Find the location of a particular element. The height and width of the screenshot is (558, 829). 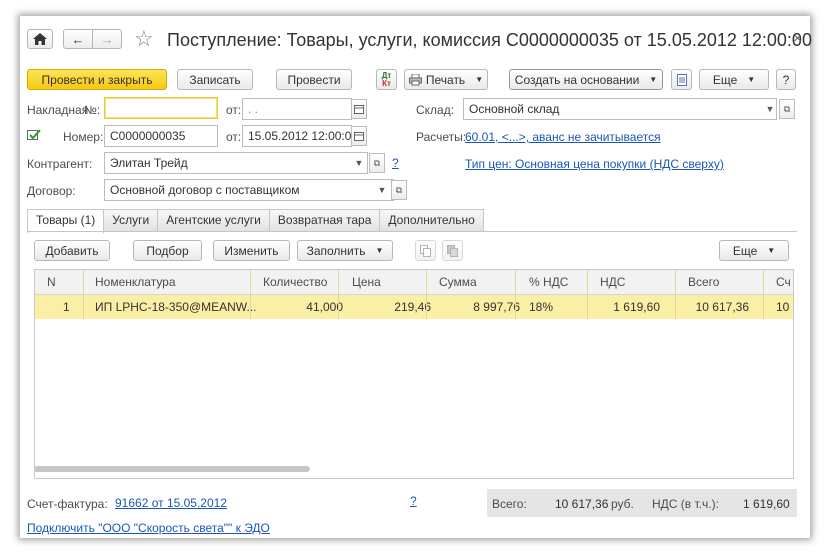

column-header-item: Номенклатура is located at coordinates (135, 282).